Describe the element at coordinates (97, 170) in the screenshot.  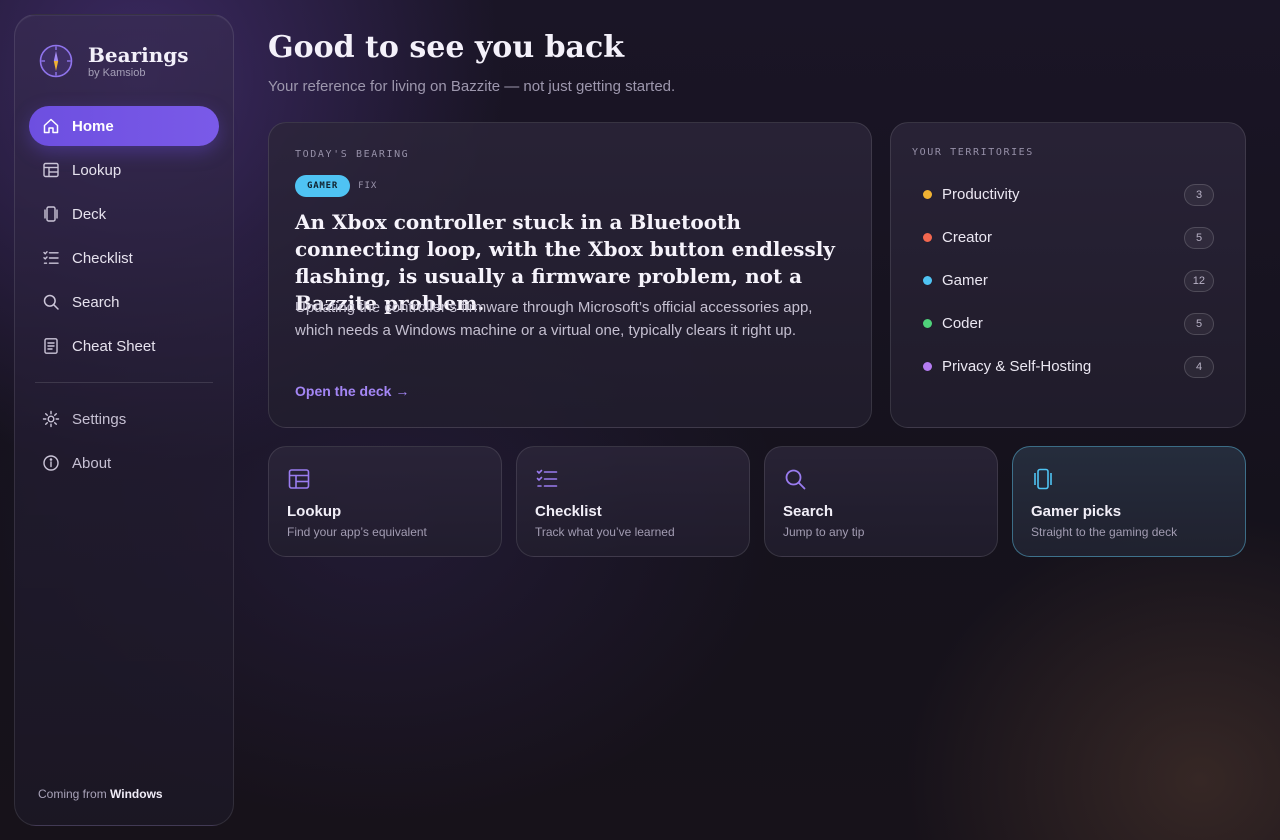
I see `nav-label: Lookup` at that location.